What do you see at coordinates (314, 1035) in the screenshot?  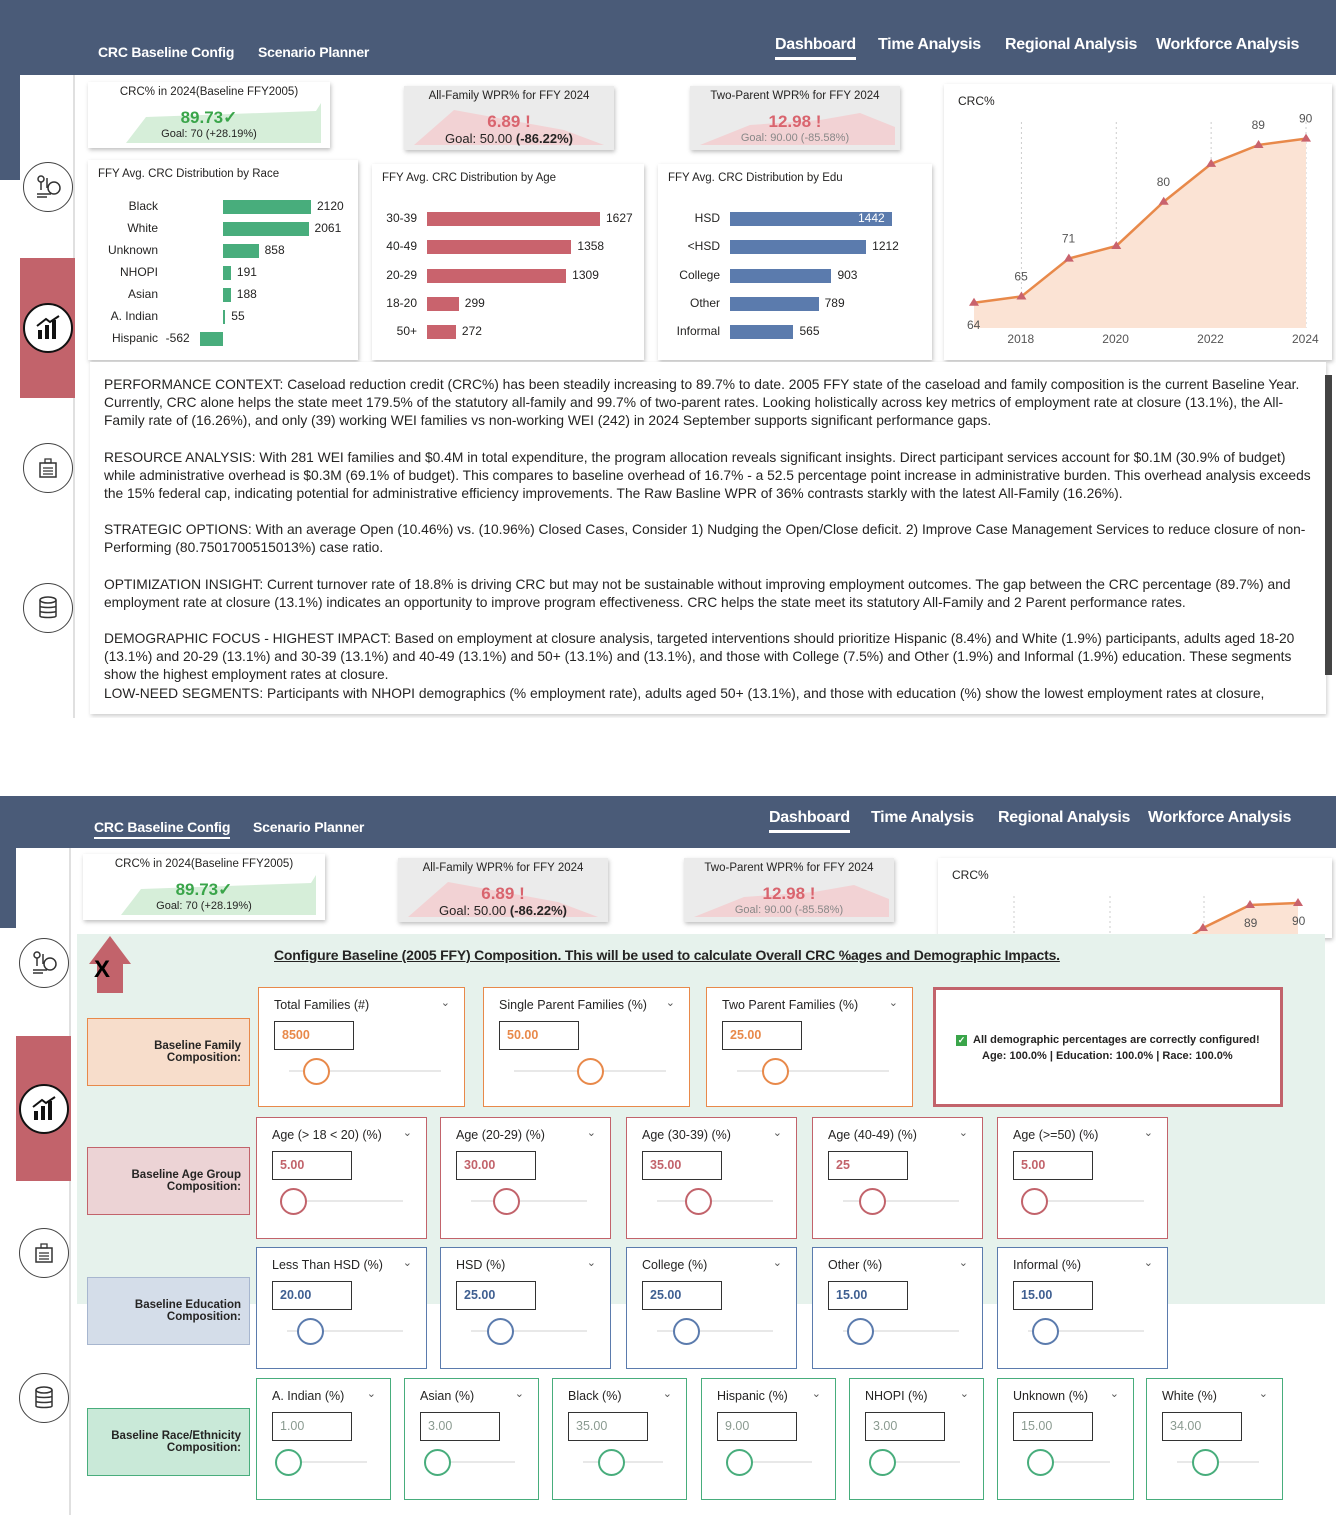 I see `value-input: 8500` at bounding box center [314, 1035].